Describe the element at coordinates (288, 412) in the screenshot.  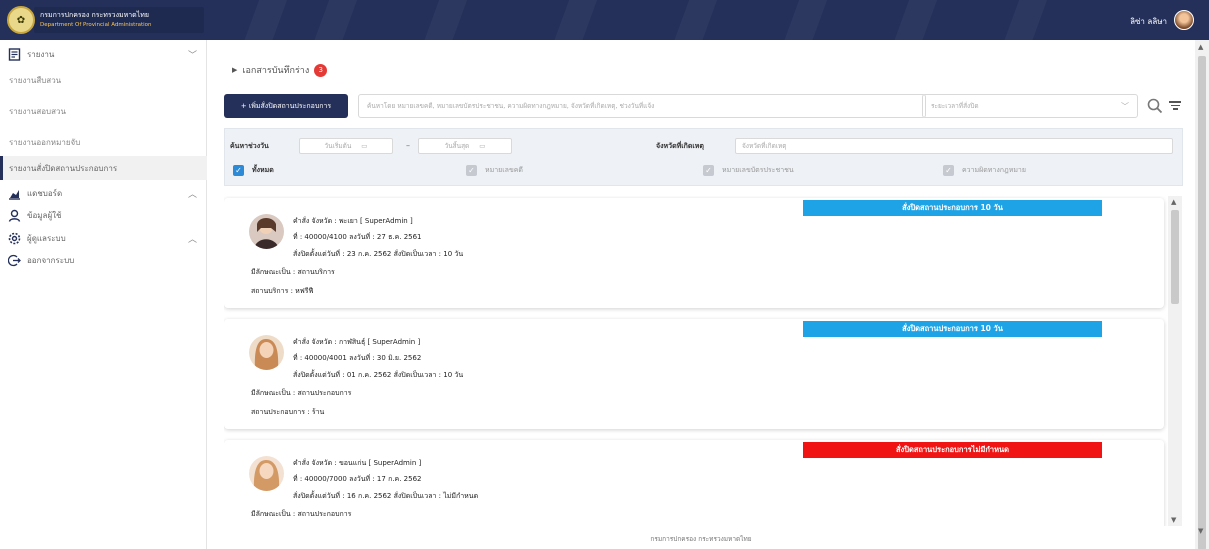
I see `venue-name: สถานประกอบการ : ร้าน` at that location.